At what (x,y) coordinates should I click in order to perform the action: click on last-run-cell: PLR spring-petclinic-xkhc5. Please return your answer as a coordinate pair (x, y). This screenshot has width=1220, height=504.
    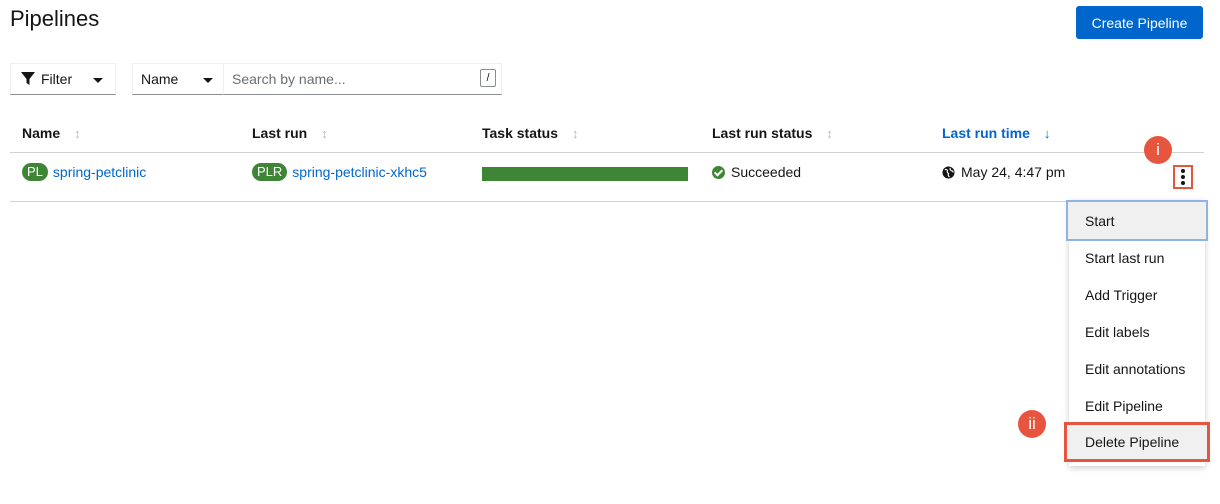
    Looking at the image, I should click on (339, 172).